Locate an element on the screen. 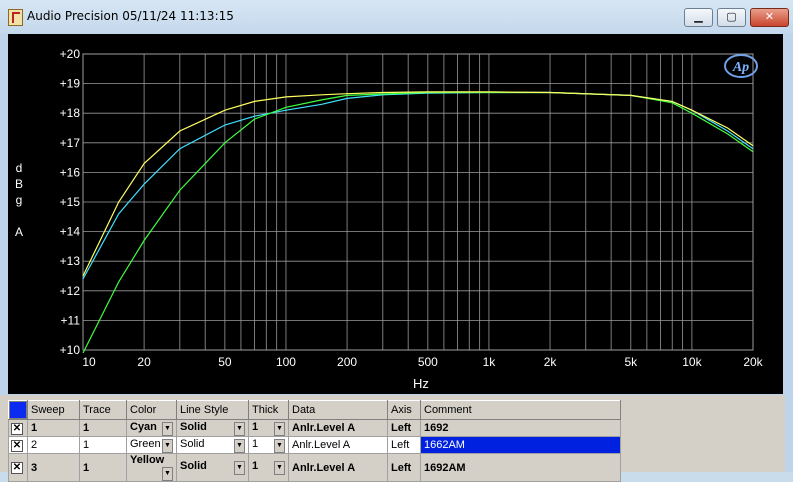 This screenshot has height=482, width=793. x-tick-label: 500 is located at coordinates (428, 362).